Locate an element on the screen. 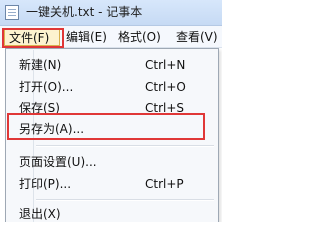 Image resolution: width=320 pixels, height=240 pixels. menu-item-print: 打印(P)... Ctrl+P is located at coordinates (112, 184).